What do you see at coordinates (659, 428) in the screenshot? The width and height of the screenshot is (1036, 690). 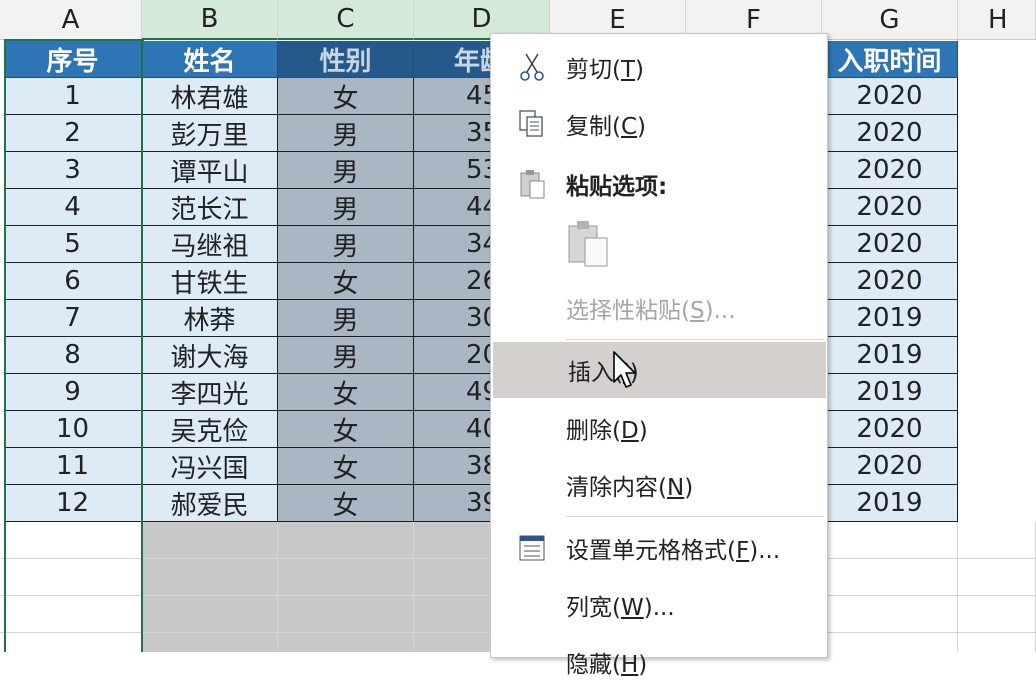 I see `menu-item-delete: 删除(D)` at bounding box center [659, 428].